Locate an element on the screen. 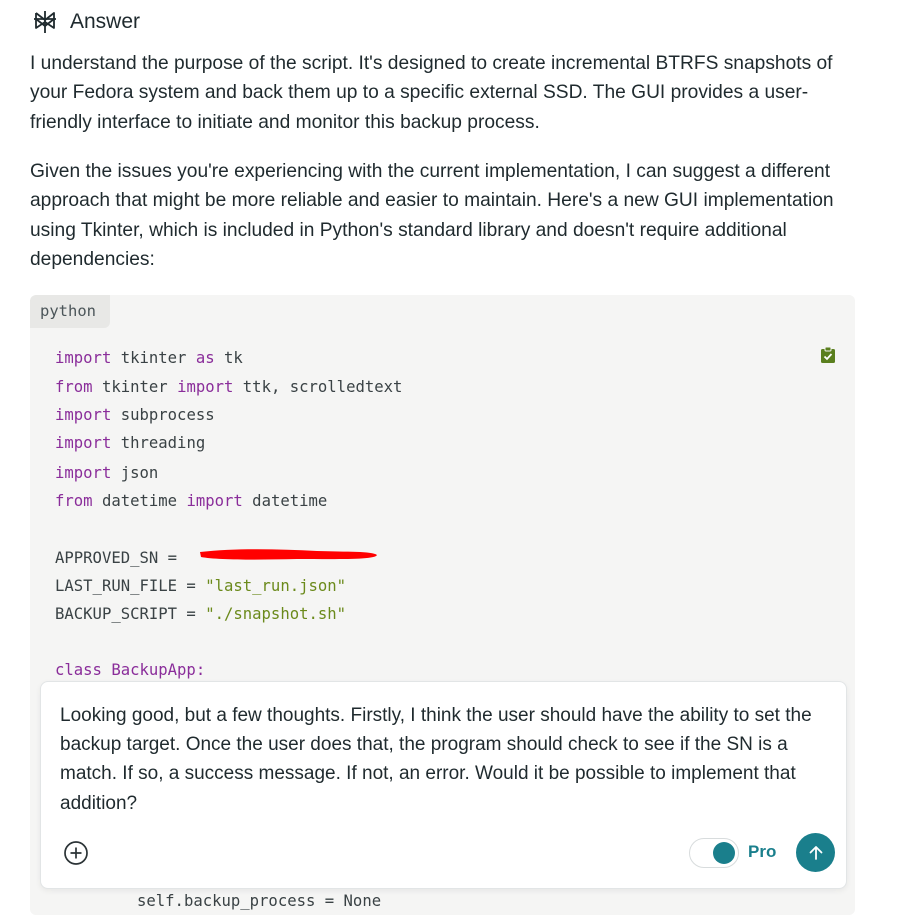 The image size is (899, 915). code-line: from tkinter import ttk, scrolledtext is located at coordinates (229, 387).